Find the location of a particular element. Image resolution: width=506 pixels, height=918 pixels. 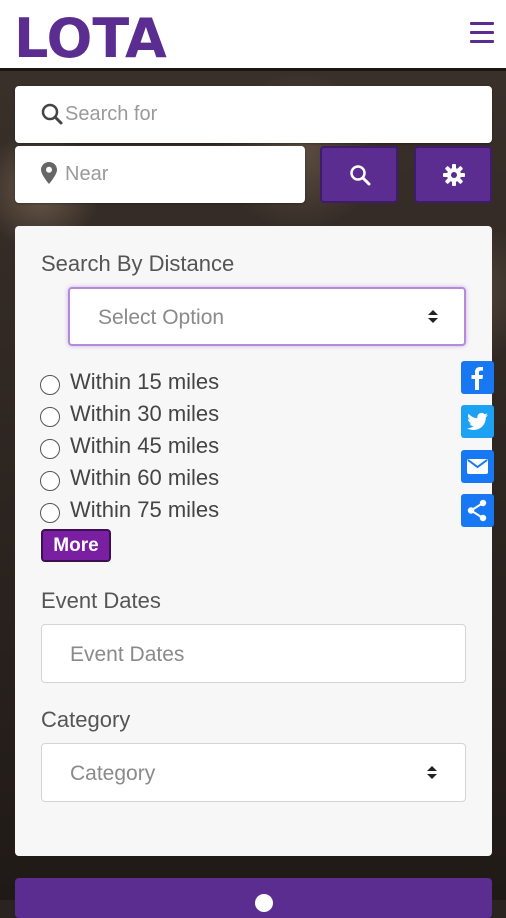

facebook-icon is located at coordinates (477, 378).